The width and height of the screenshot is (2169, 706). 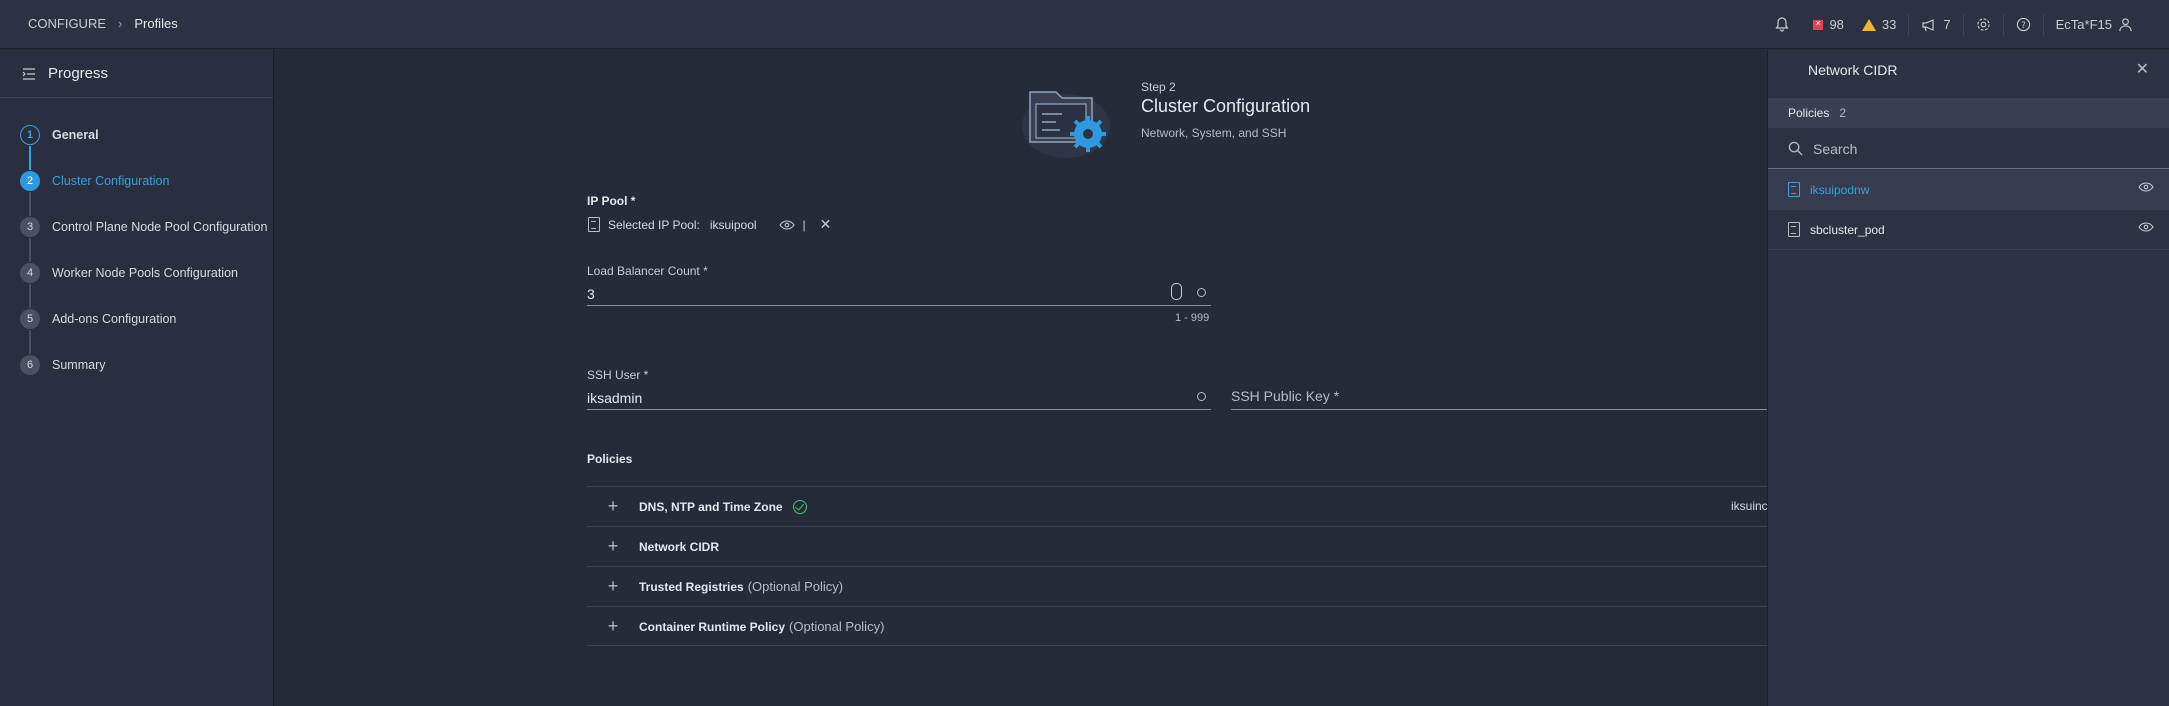 I want to click on step-number: 4, so click(x=30, y=273).